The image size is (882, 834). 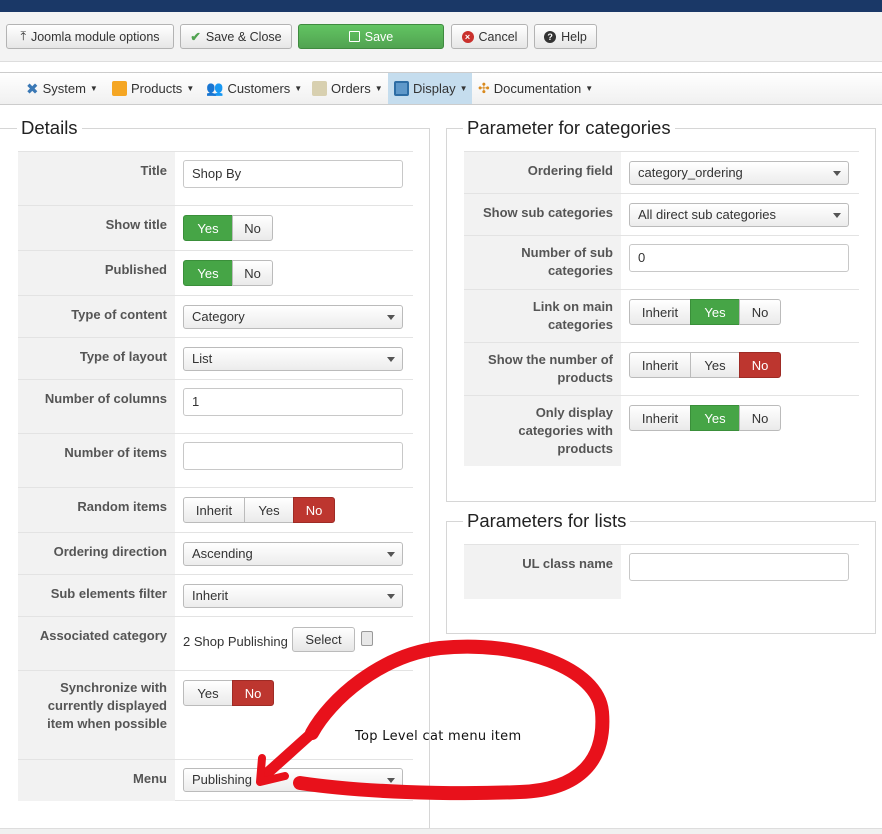 What do you see at coordinates (441, 831) in the screenshot?
I see `footer-strip` at bounding box center [441, 831].